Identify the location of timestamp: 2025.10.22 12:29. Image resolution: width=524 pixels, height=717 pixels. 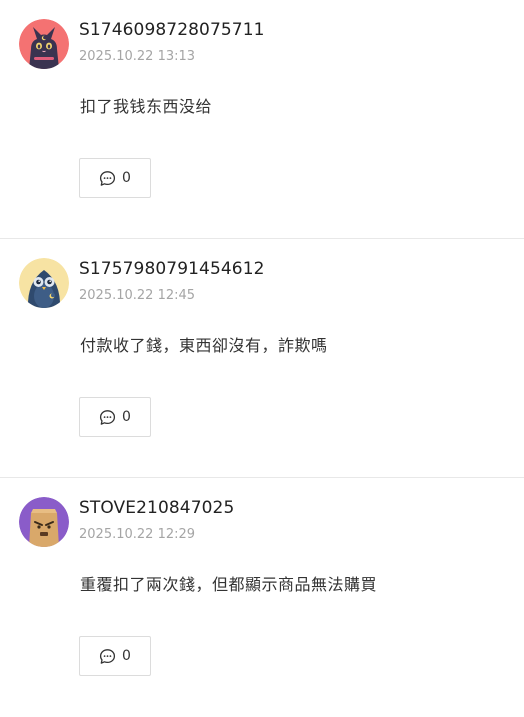
(137, 534).